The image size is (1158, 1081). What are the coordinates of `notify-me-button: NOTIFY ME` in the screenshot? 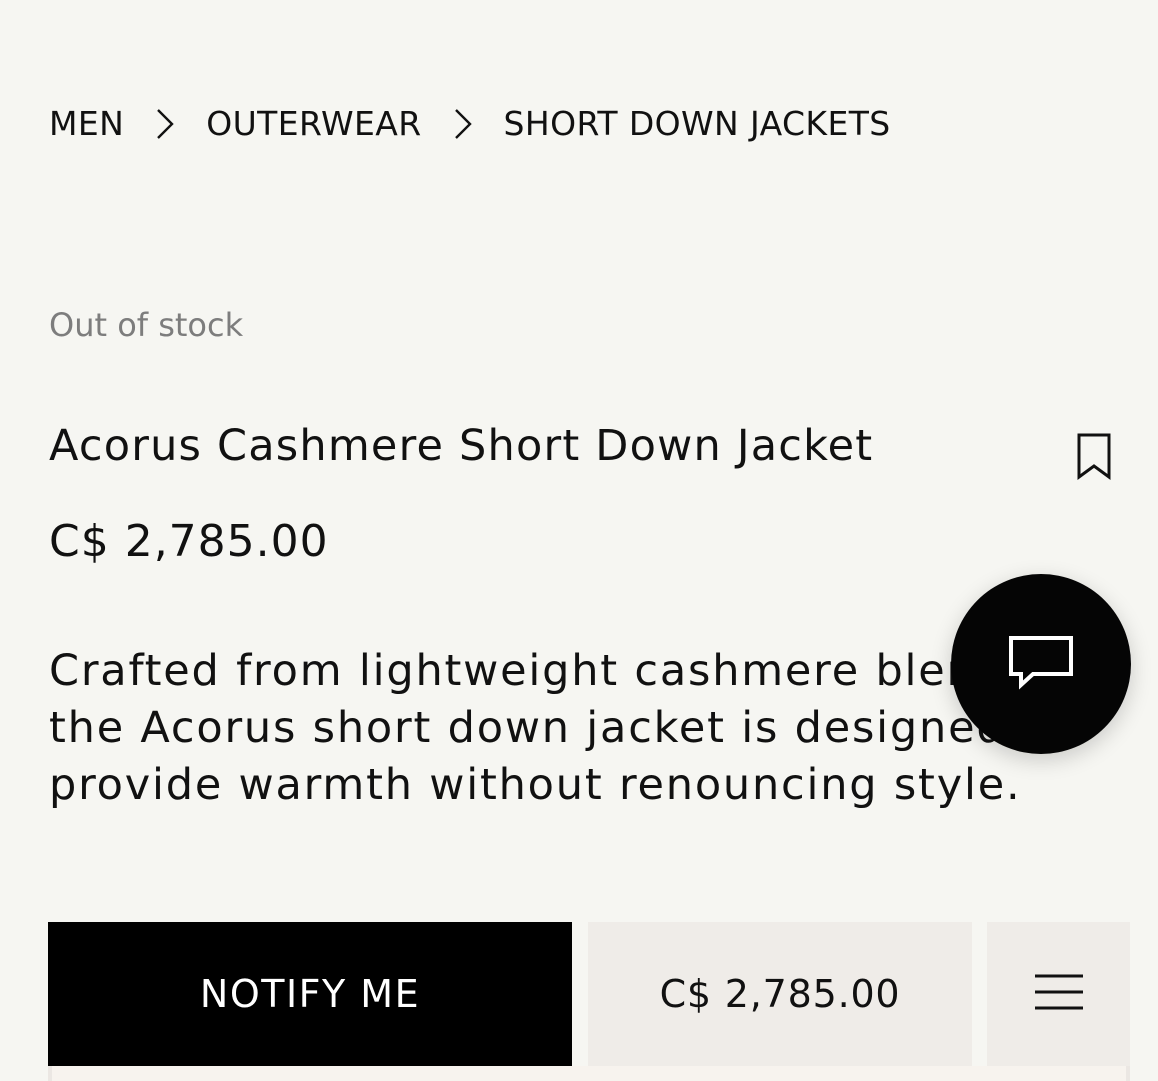 It's located at (310, 994).